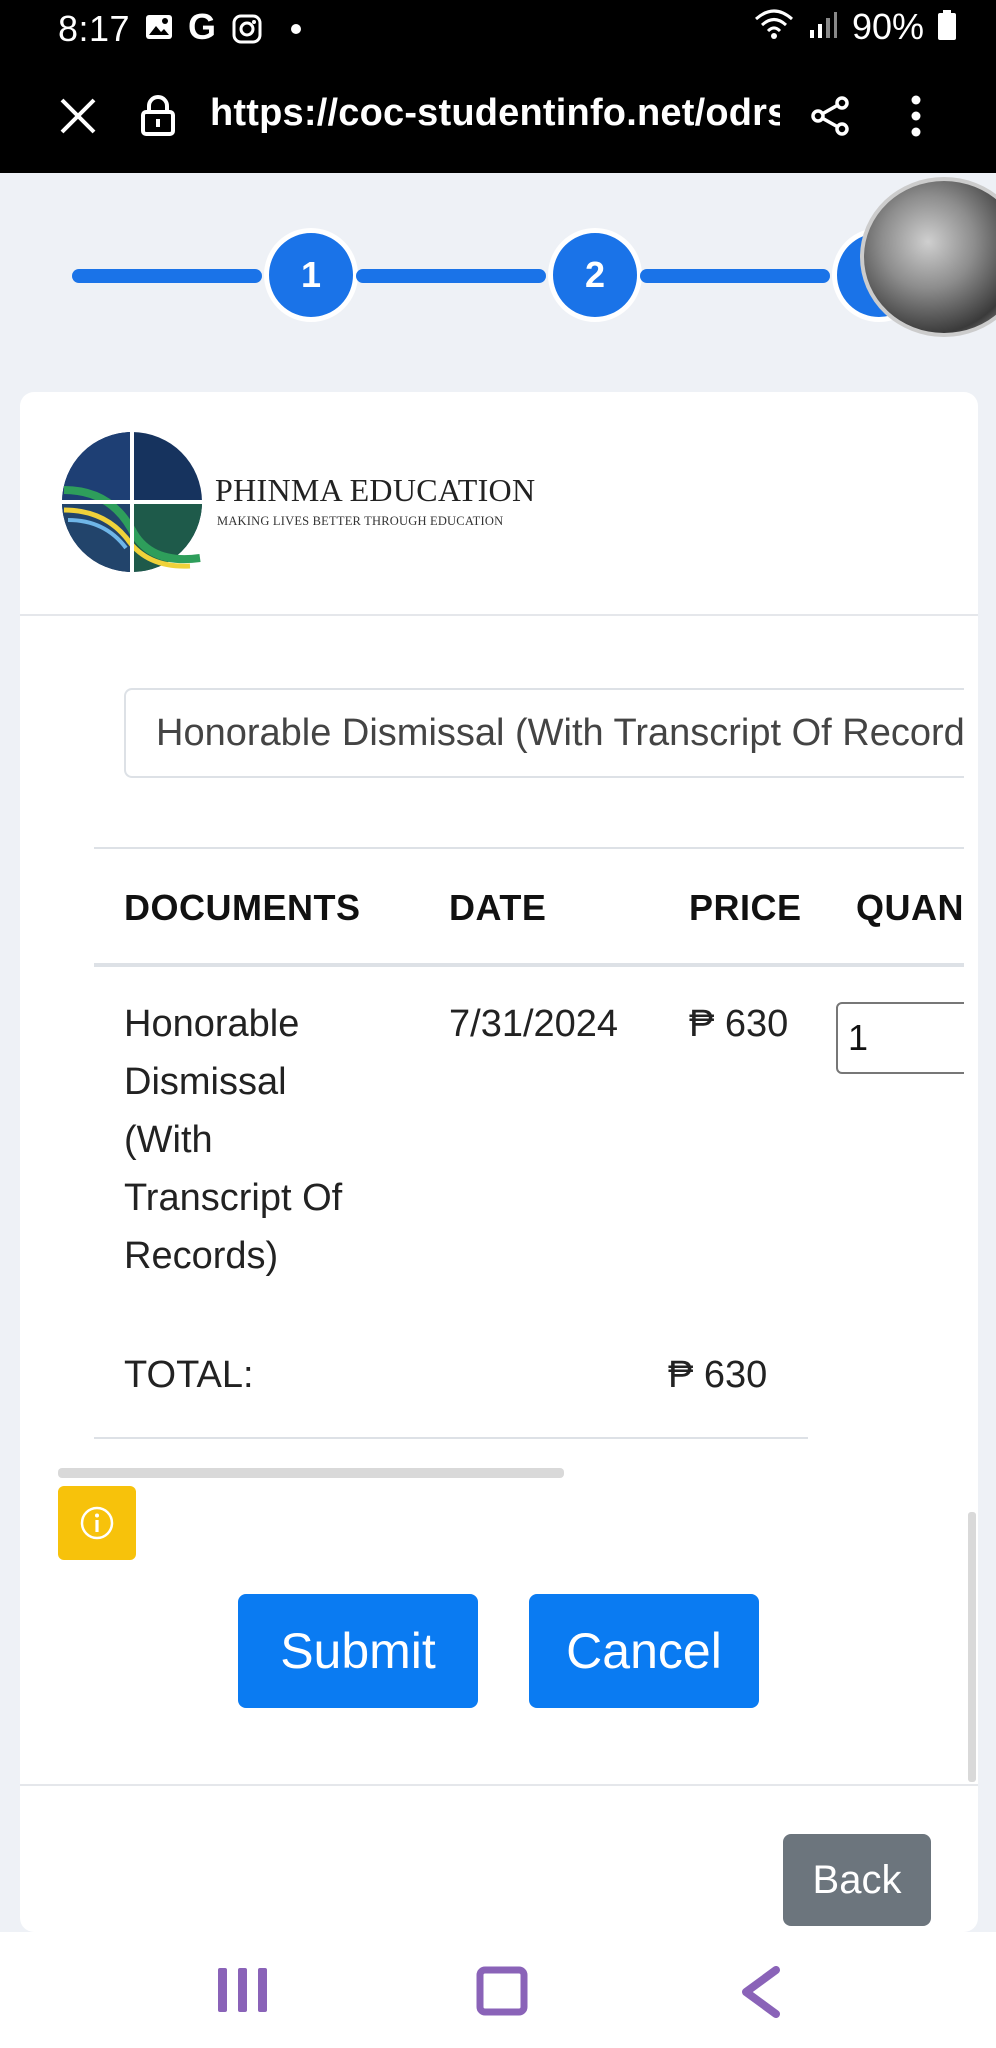  I want to click on cancel-button: Cancel, so click(644, 1651).